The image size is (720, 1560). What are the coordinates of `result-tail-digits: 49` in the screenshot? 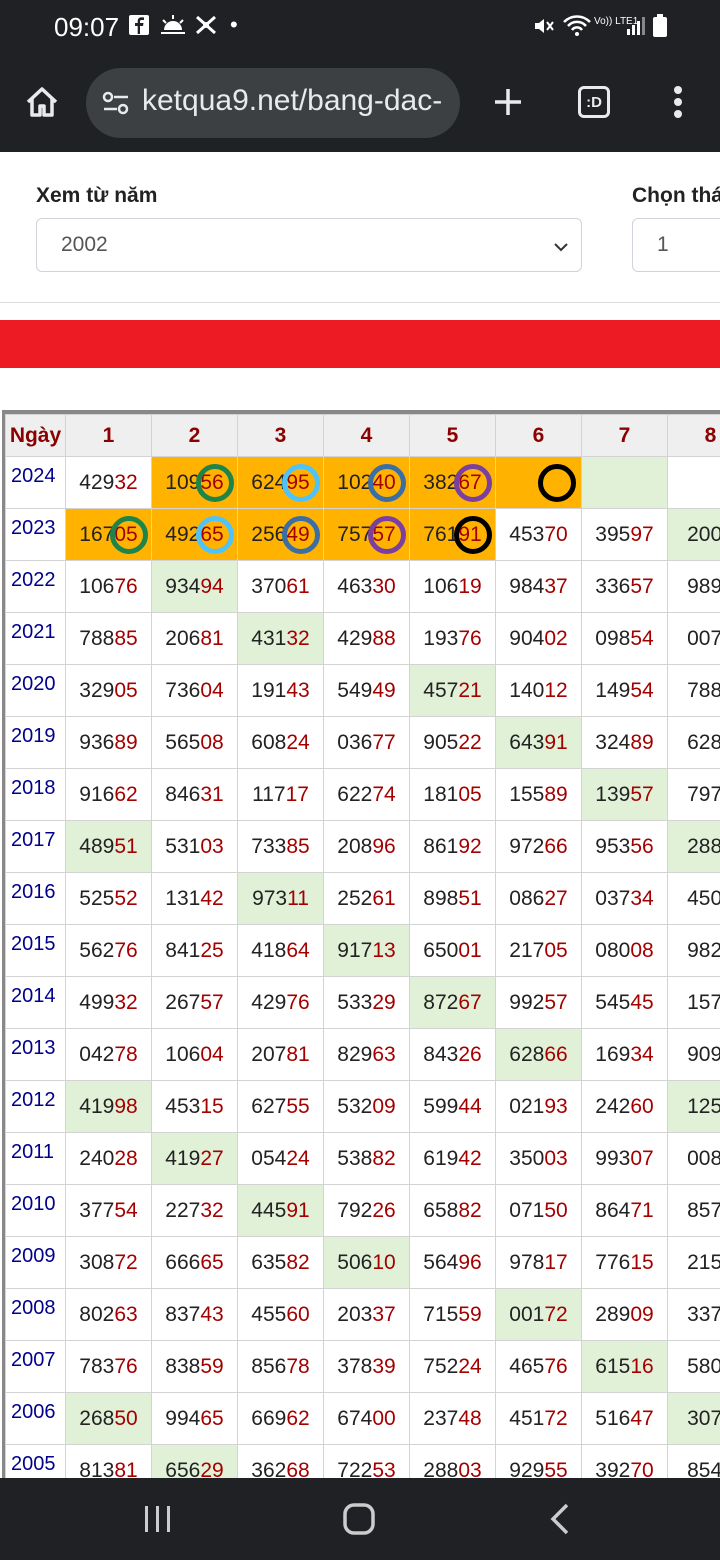 It's located at (384, 690).